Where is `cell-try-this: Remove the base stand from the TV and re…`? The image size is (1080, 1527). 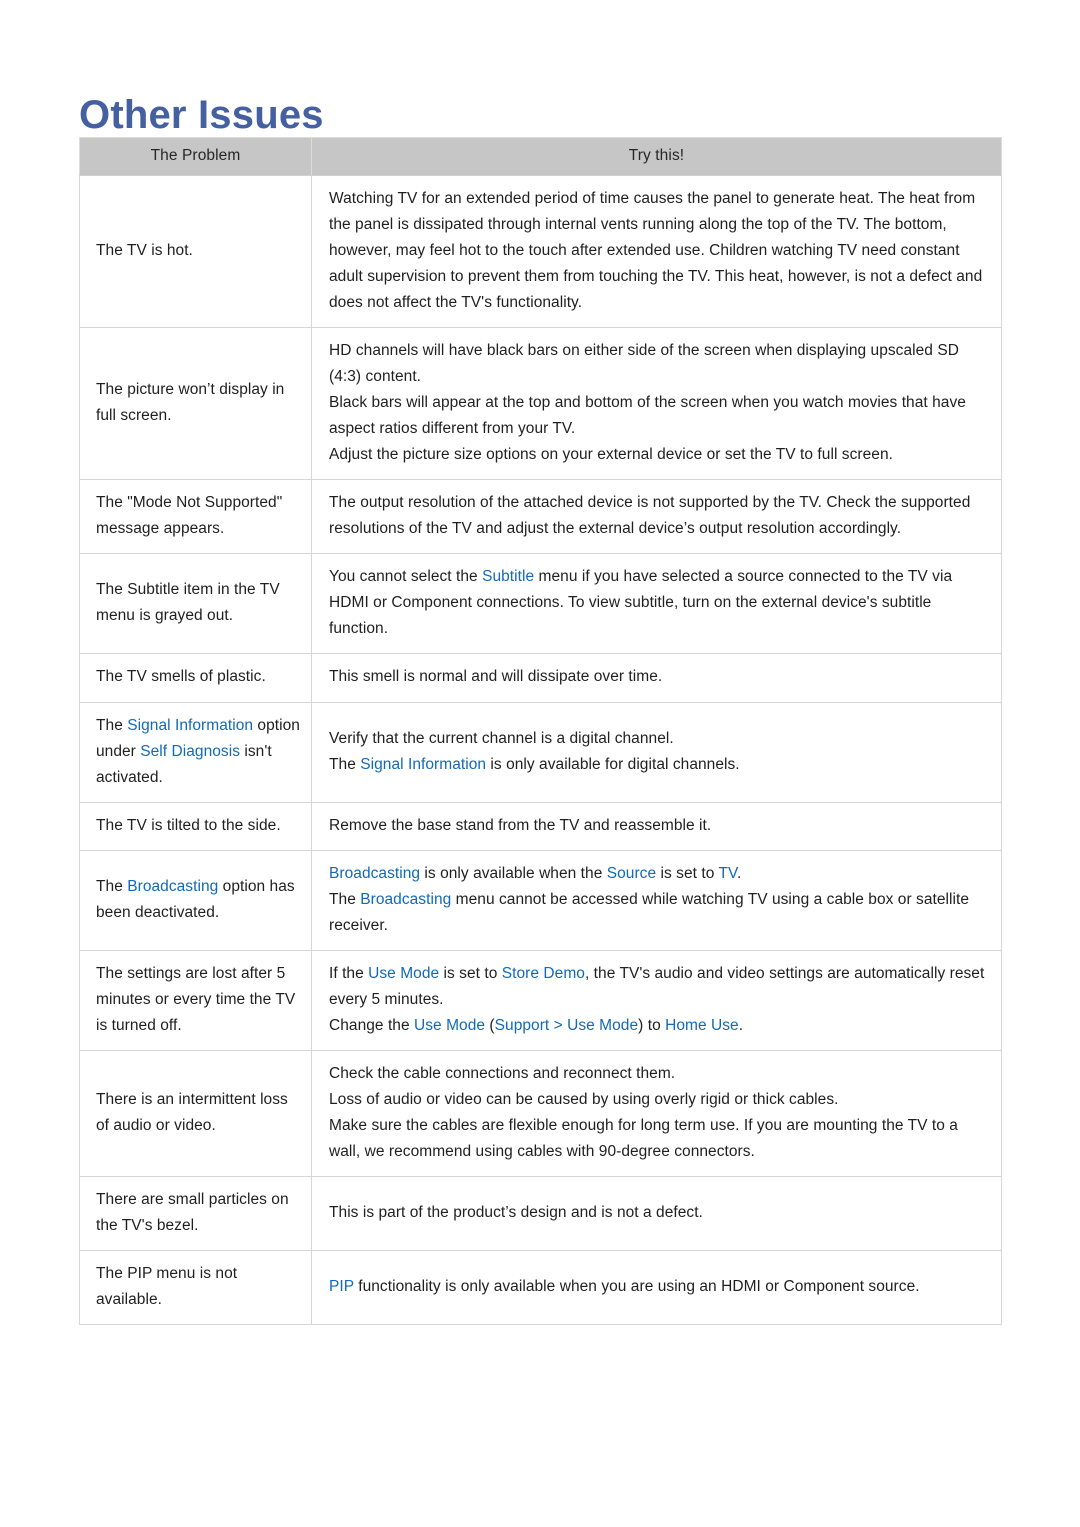 cell-try-this: Remove the base stand from the TV and re… is located at coordinates (656, 826).